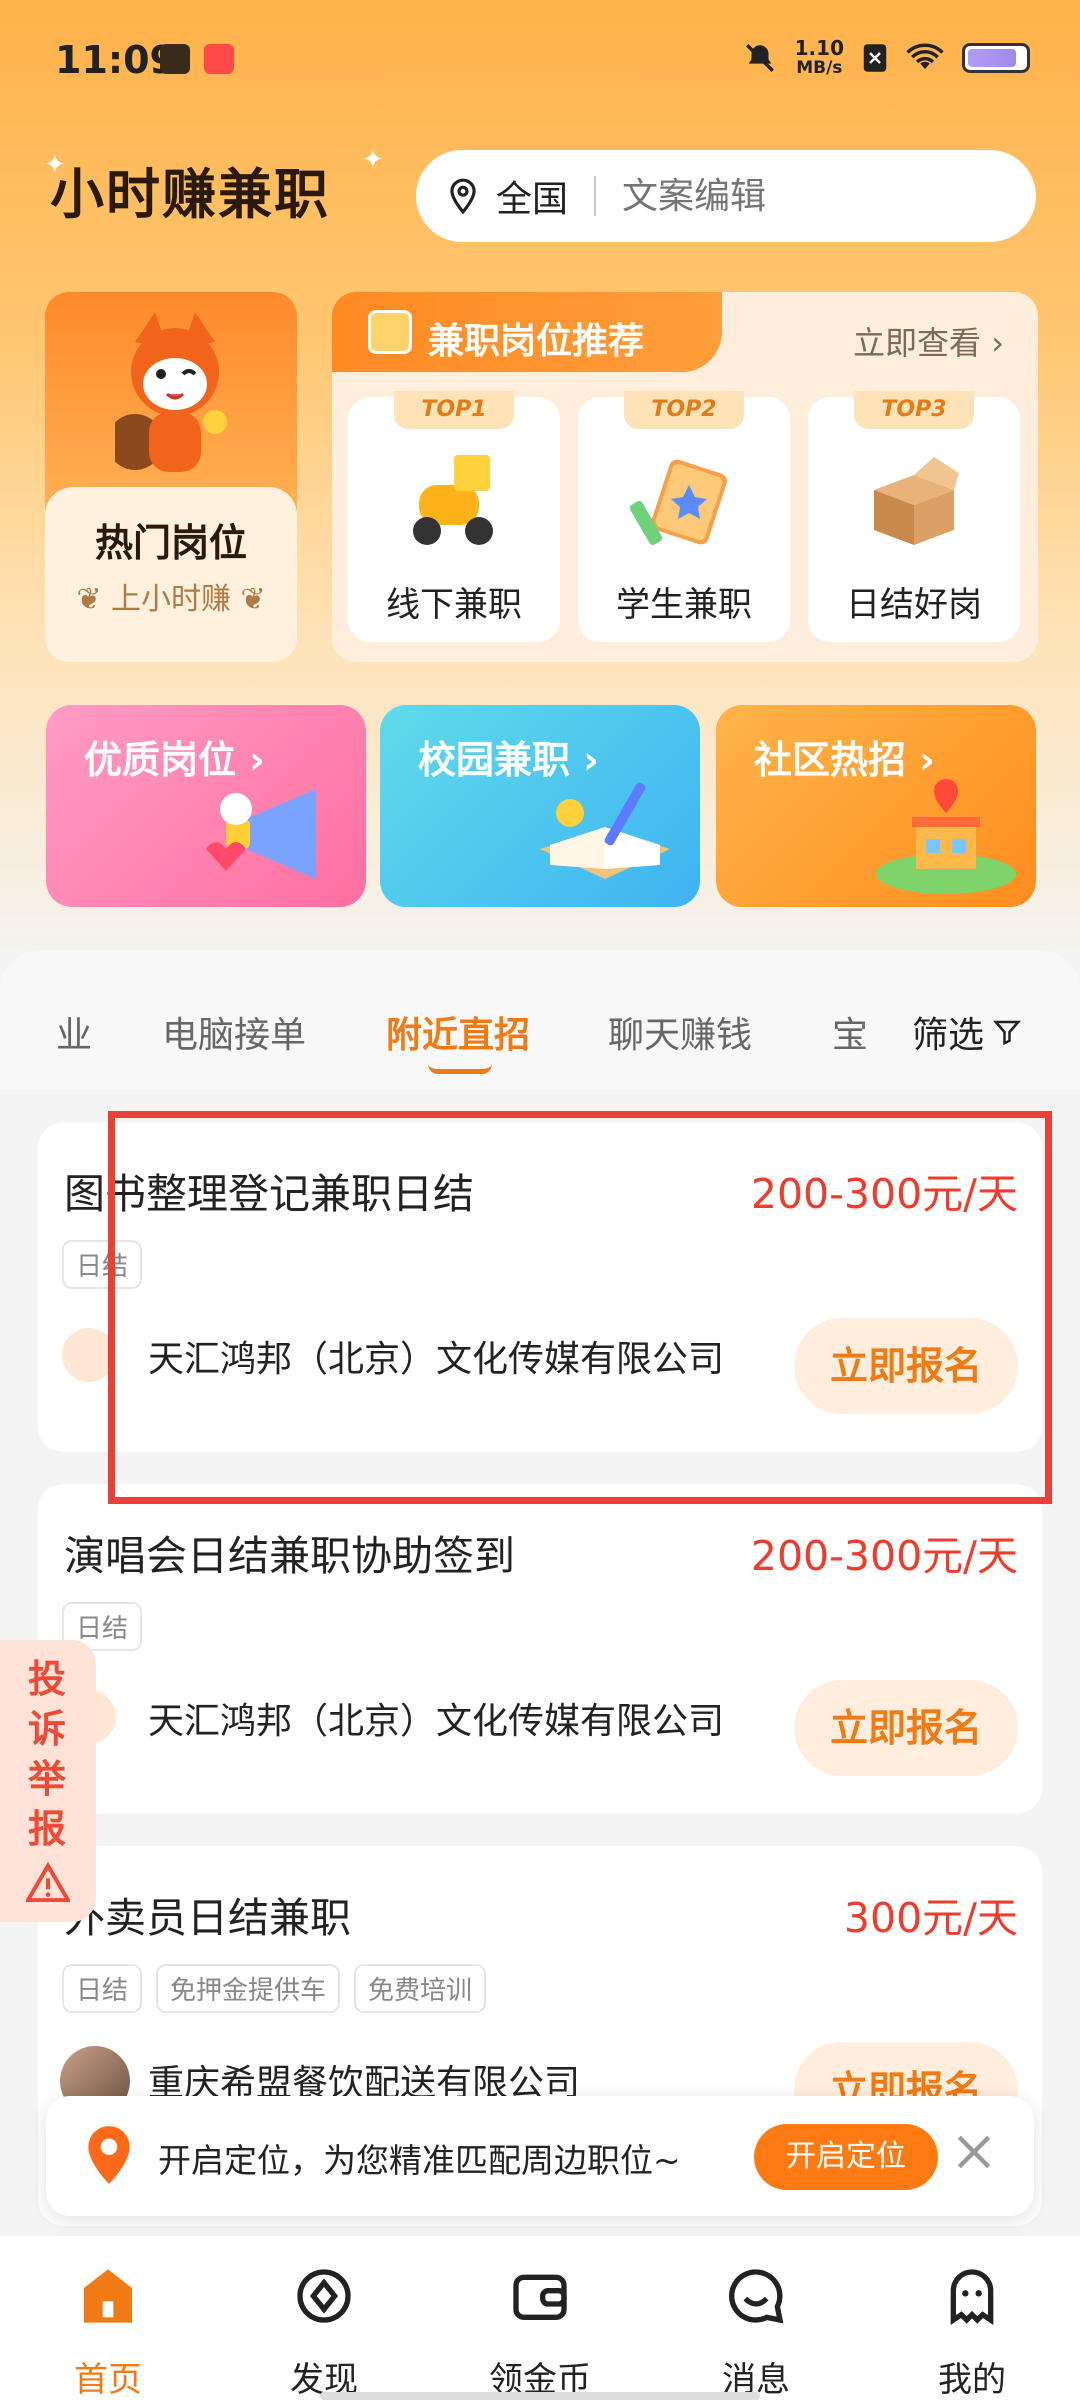  I want to click on nav-discover: 发现, so click(324, 2322).